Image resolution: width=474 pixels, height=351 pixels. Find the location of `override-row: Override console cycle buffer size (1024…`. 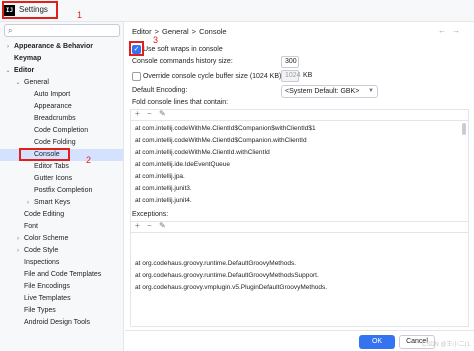

override-row: Override console cycle buffer size (1024… is located at coordinates (207, 76).